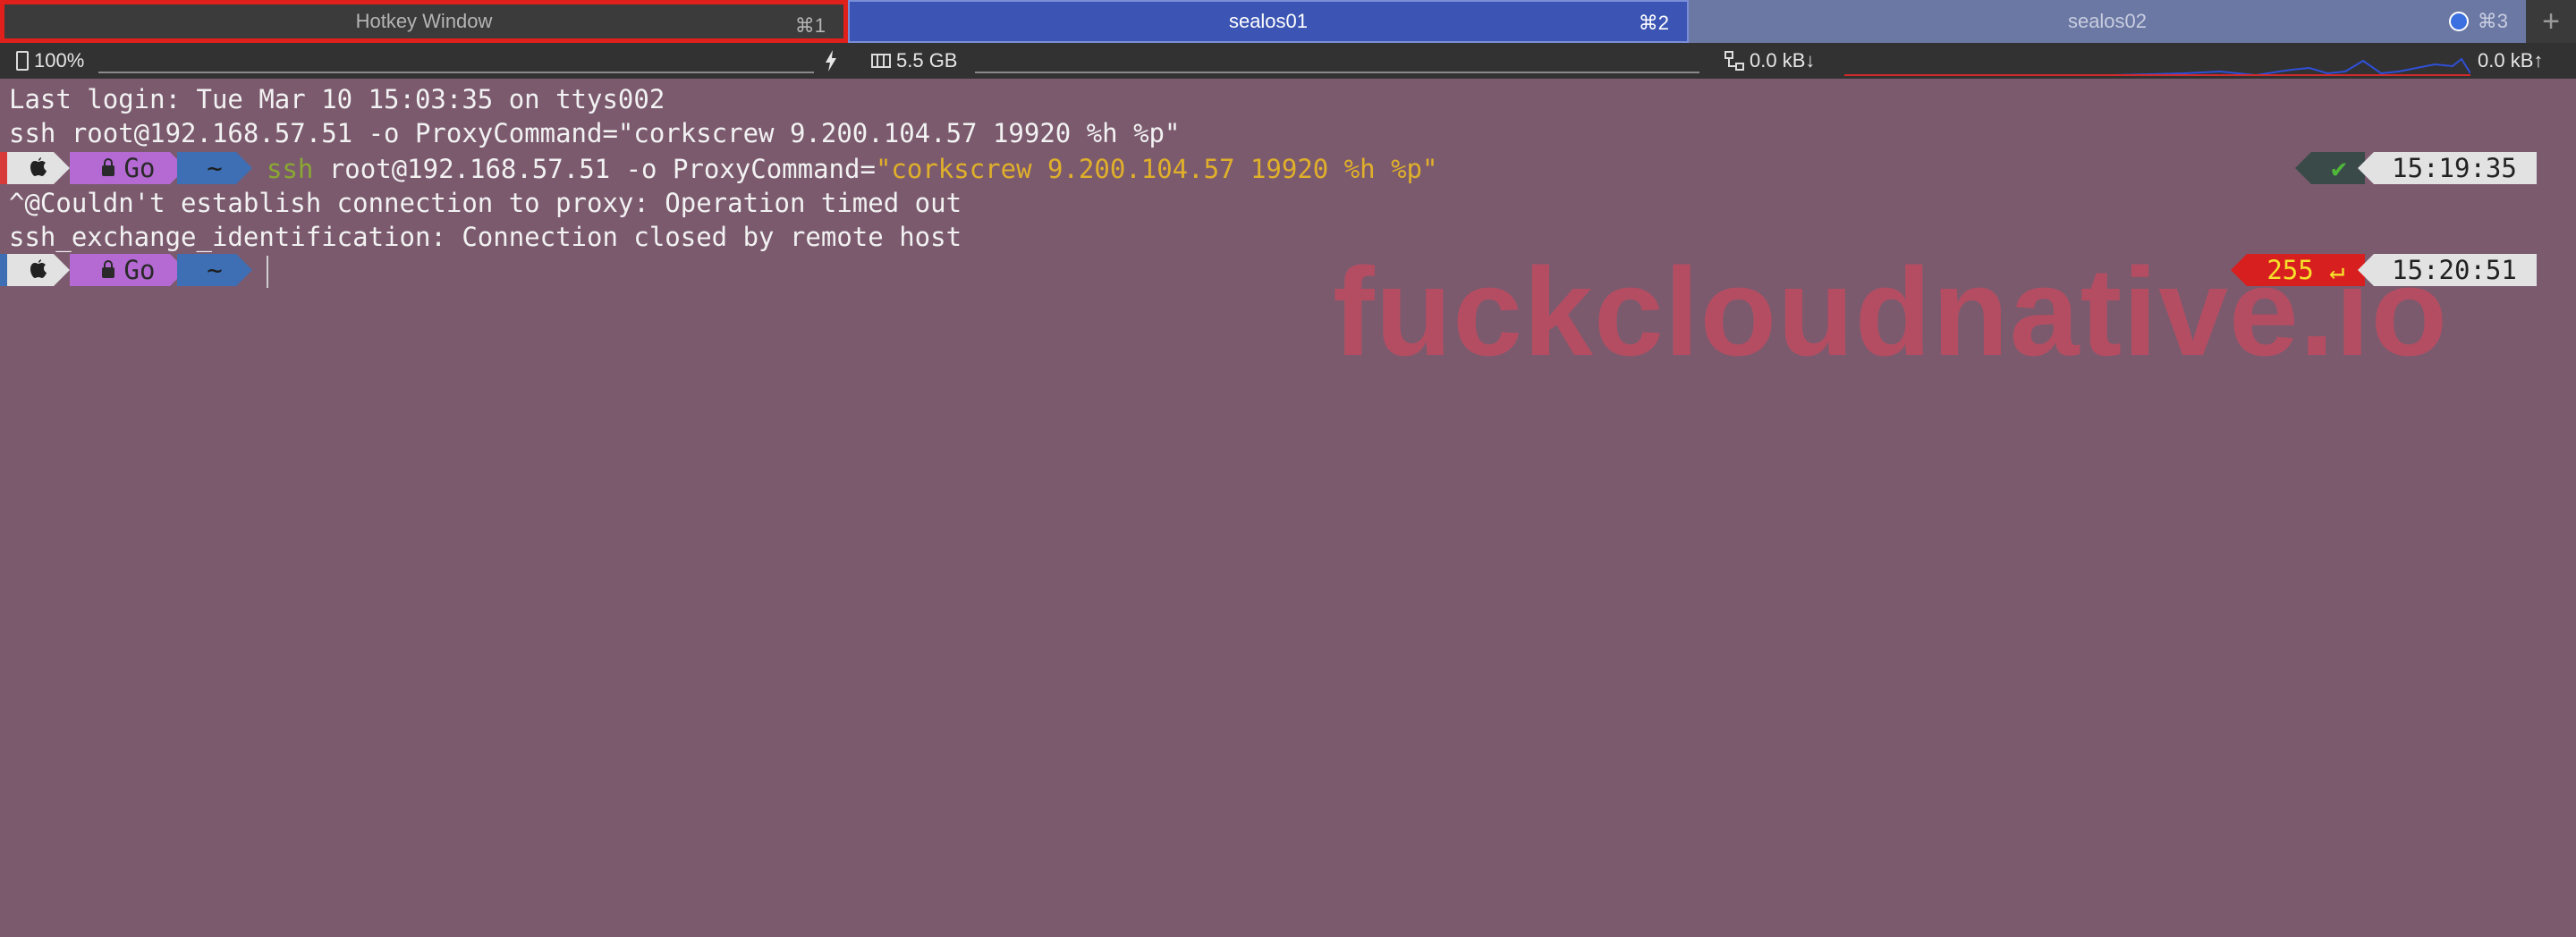  I want to click on network-icon, so click(1734, 61).